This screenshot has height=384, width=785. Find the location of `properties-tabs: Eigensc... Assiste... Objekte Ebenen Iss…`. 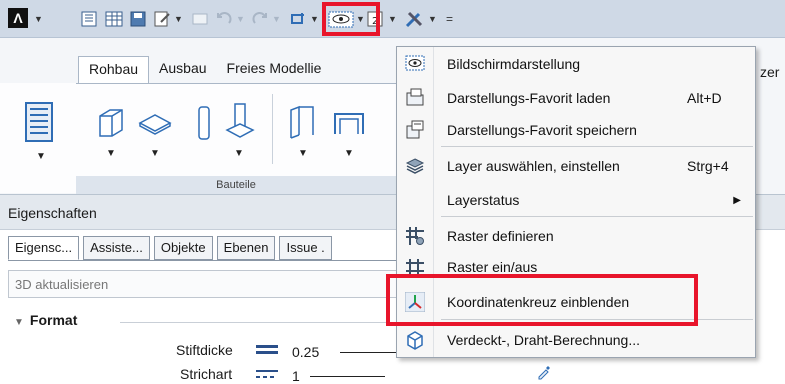

properties-tabs: Eigensc... Assiste... Objekte Ebenen Iss… is located at coordinates (170, 248).